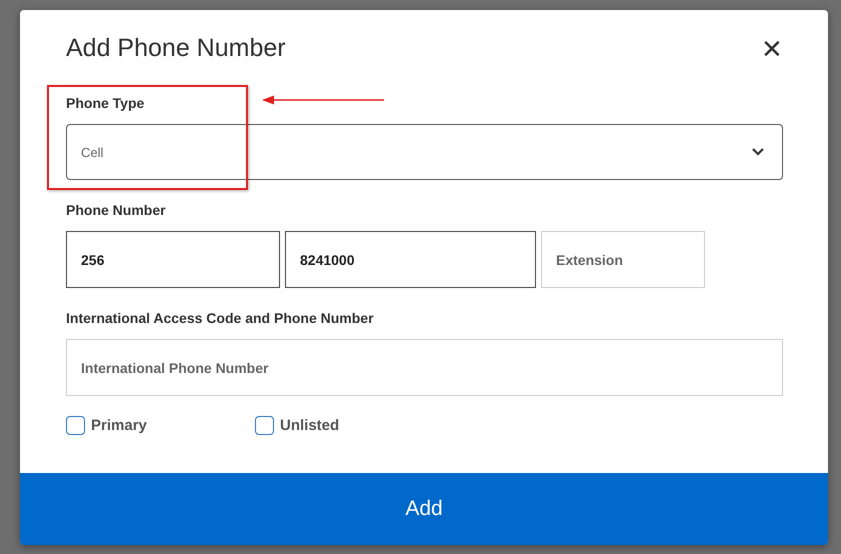 Image resolution: width=841 pixels, height=554 pixels. What do you see at coordinates (424, 509) in the screenshot?
I see `add-button: Add` at bounding box center [424, 509].